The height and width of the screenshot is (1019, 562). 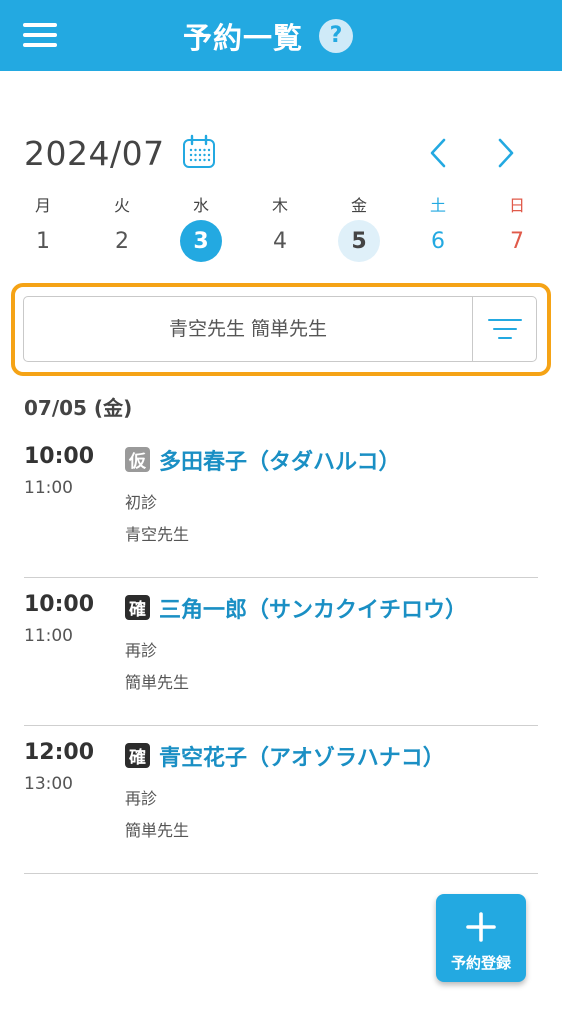 I want to click on day-number: 5, so click(x=359, y=241).